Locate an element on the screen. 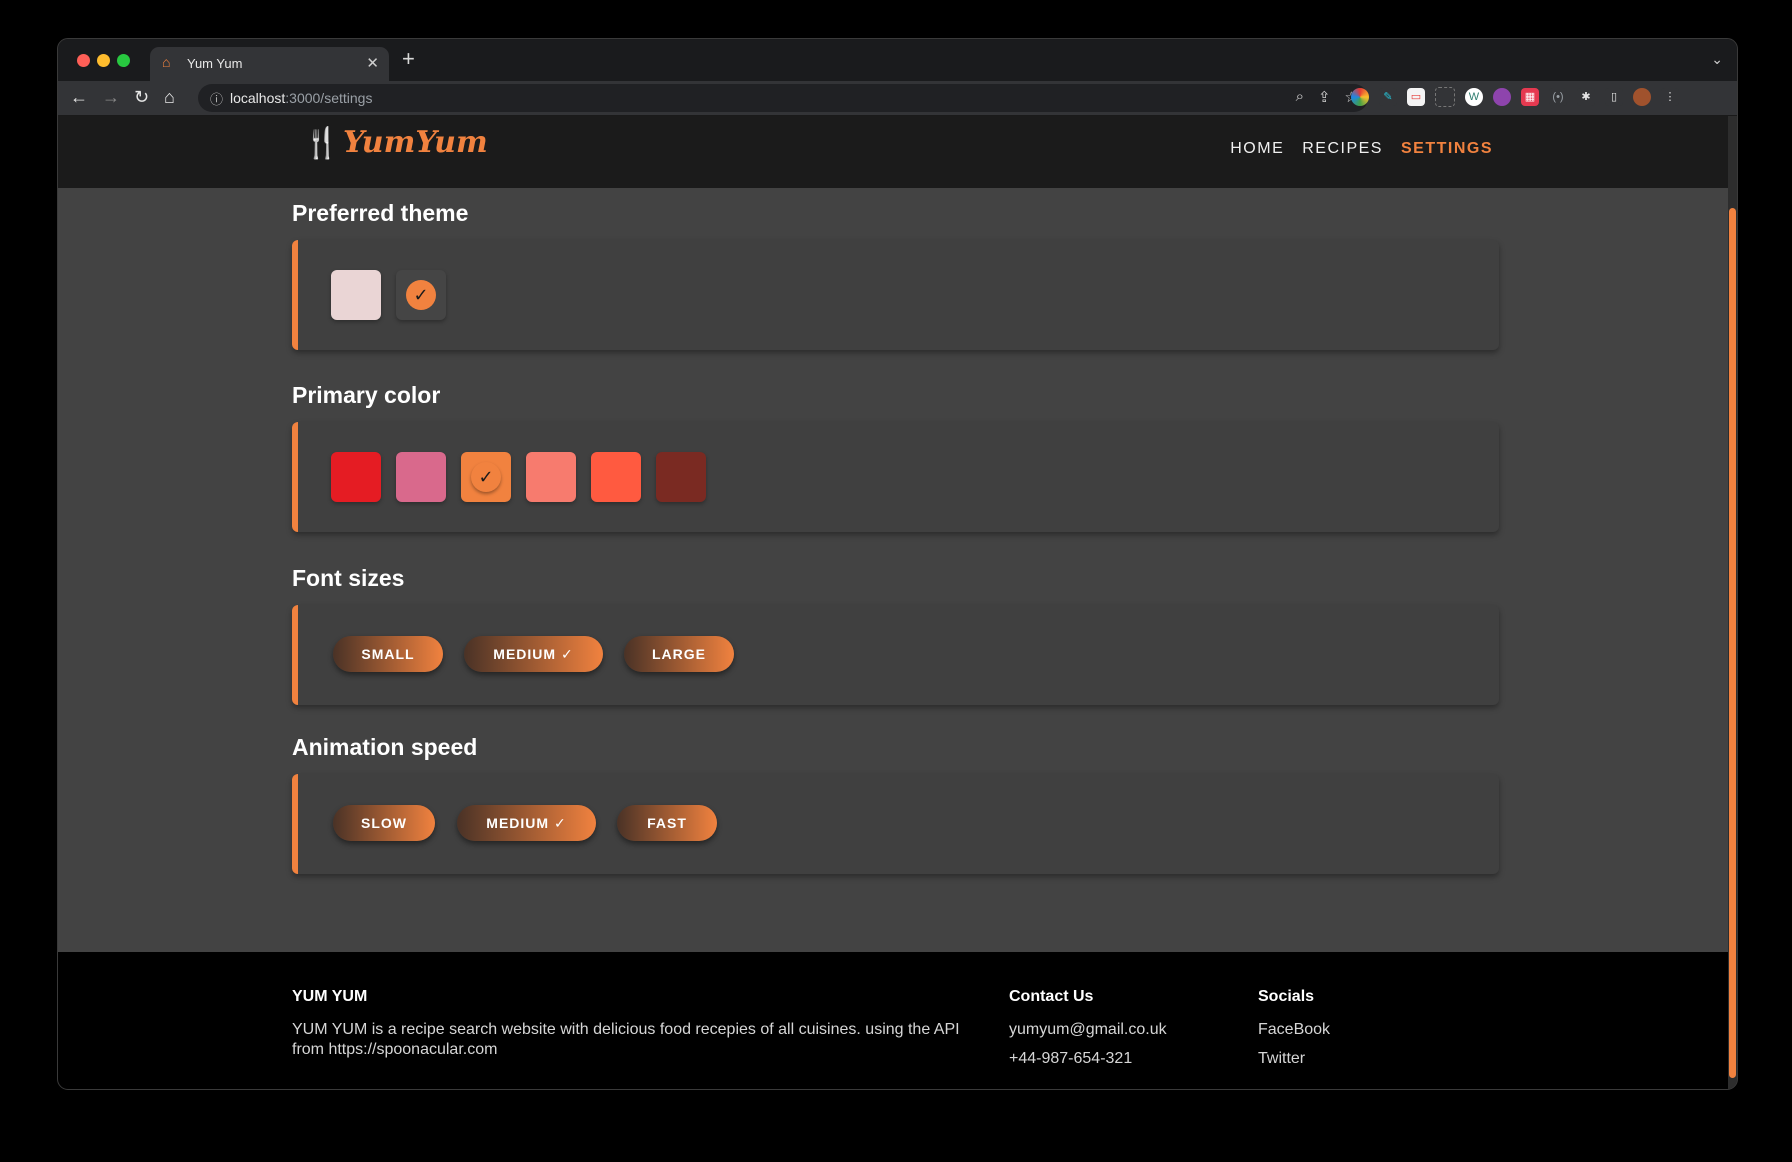 The image size is (1792, 1162). theme-card: ✓ is located at coordinates (895, 295).